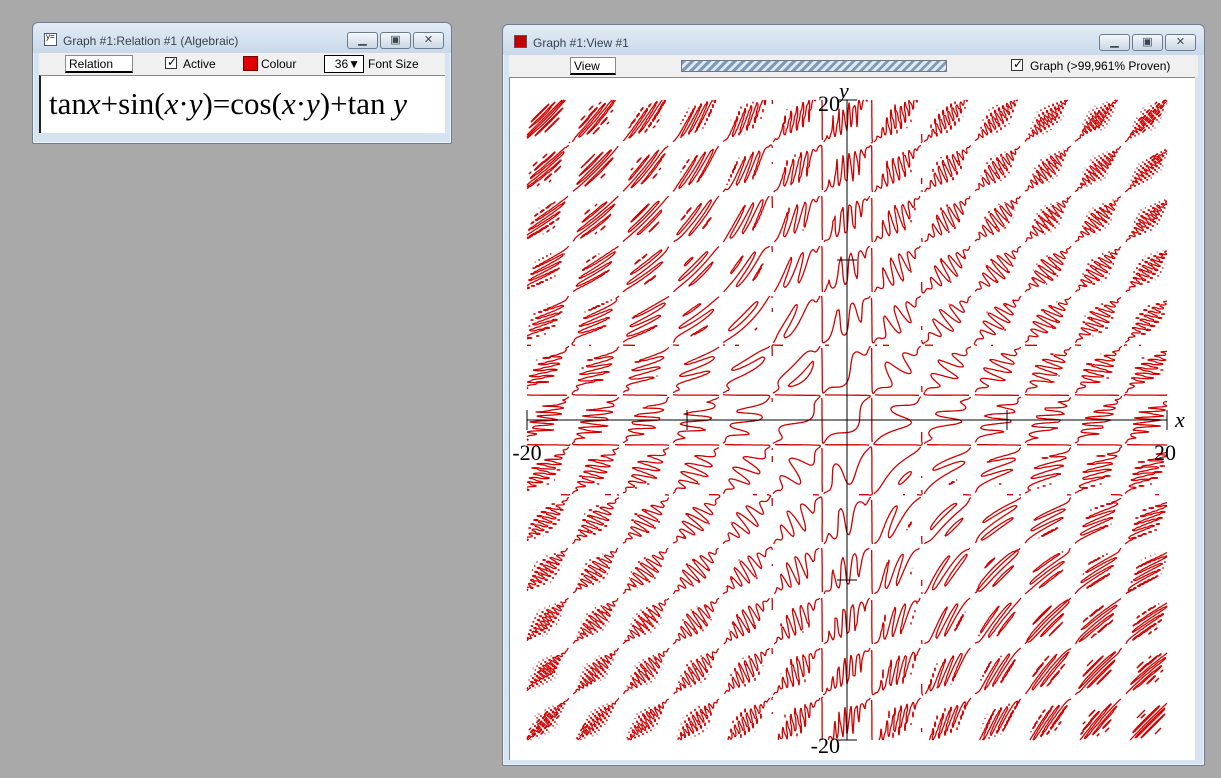  I want to click on x-min-tick-label: -20, so click(526, 452).